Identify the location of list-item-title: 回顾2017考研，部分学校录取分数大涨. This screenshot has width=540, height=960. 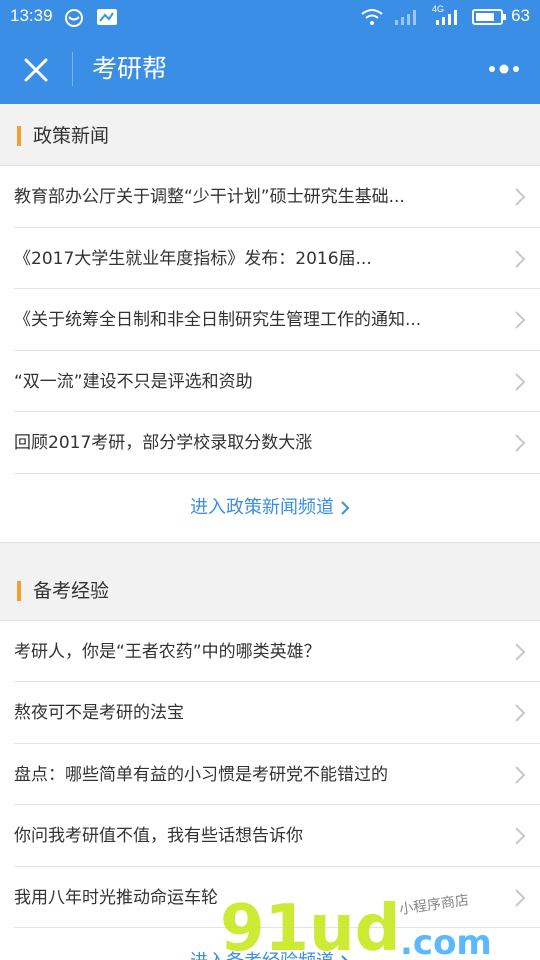
(163, 443).